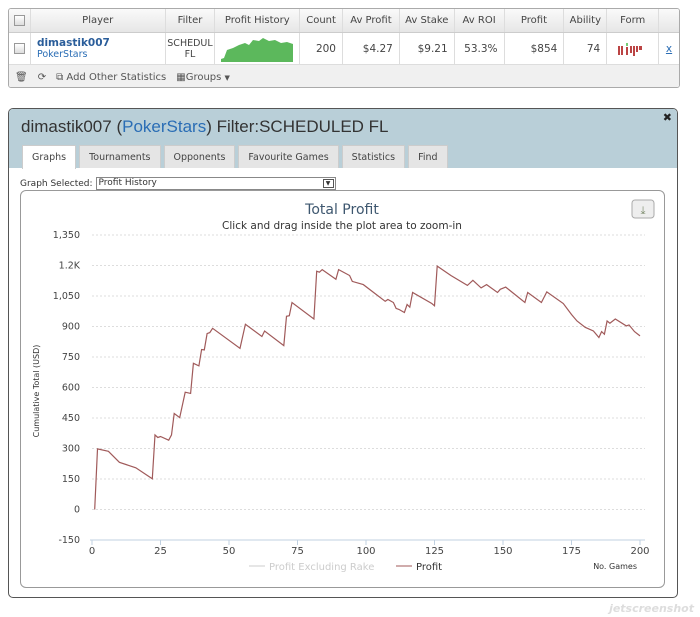  I want to click on av-profit-value: $4.27, so click(371, 48).